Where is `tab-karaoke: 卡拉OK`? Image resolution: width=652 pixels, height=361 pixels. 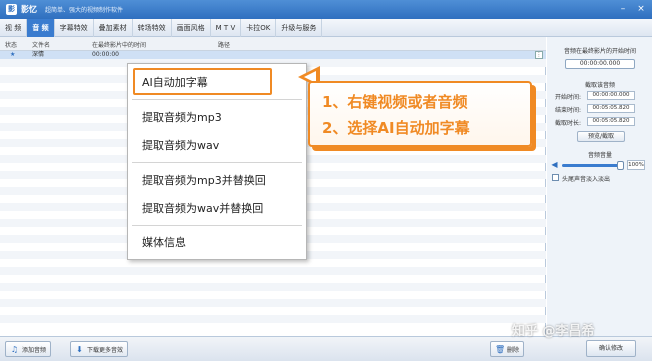 tab-karaoke: 卡拉OK is located at coordinates (259, 27).